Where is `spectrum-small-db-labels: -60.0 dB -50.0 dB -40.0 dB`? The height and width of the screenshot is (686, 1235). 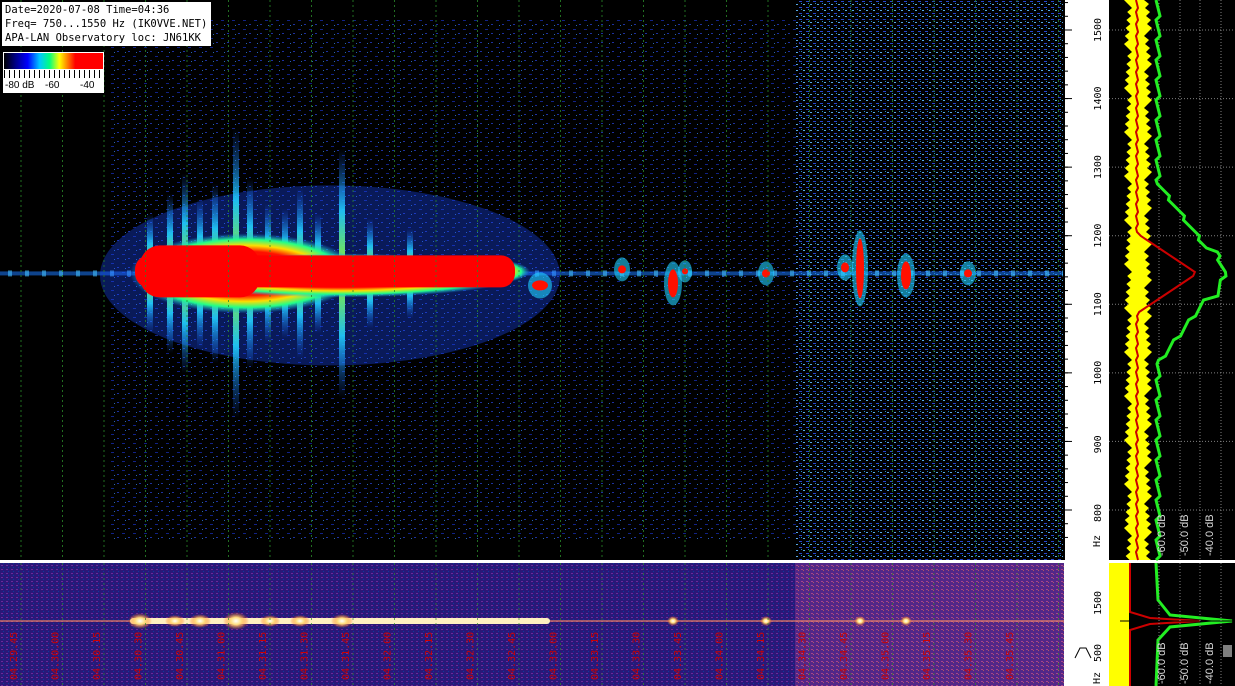 spectrum-small-db-labels: -60.0 dB -50.0 dB -40.0 dB is located at coordinates (1186, 663).